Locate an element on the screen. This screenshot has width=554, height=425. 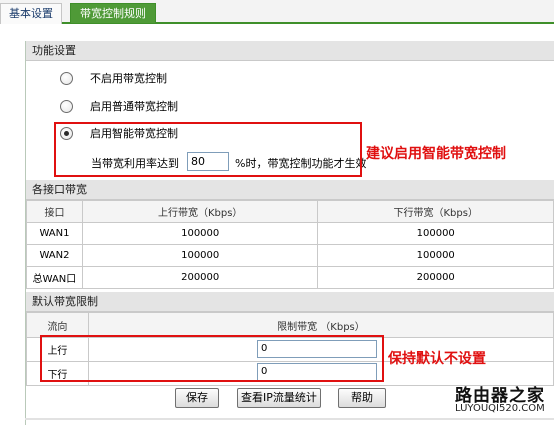
table-row: WAN1 100000 100000 is located at coordinates (290, 233).